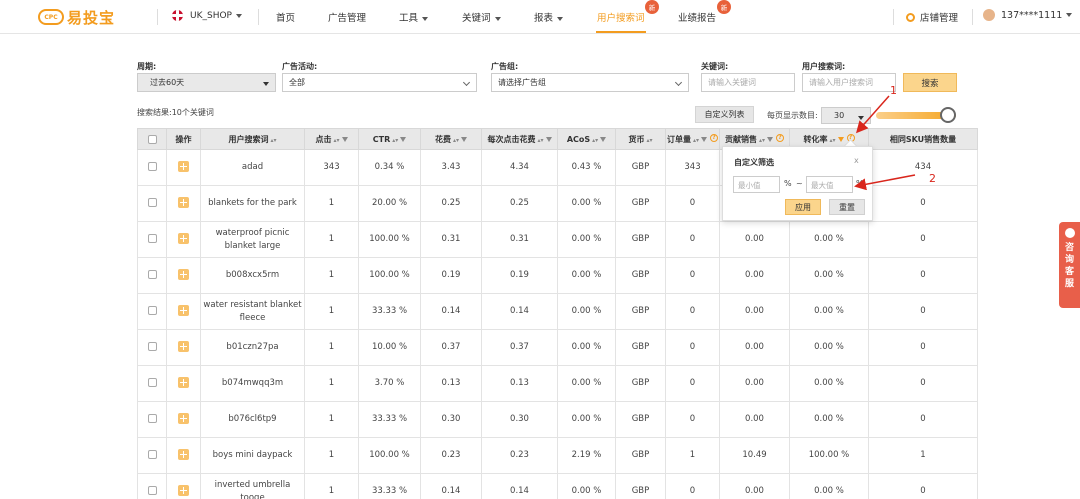 Image resolution: width=1080 pixels, height=499 pixels. Describe the element at coordinates (856, 160) in the screenshot. I see `close-icon: x` at that location.